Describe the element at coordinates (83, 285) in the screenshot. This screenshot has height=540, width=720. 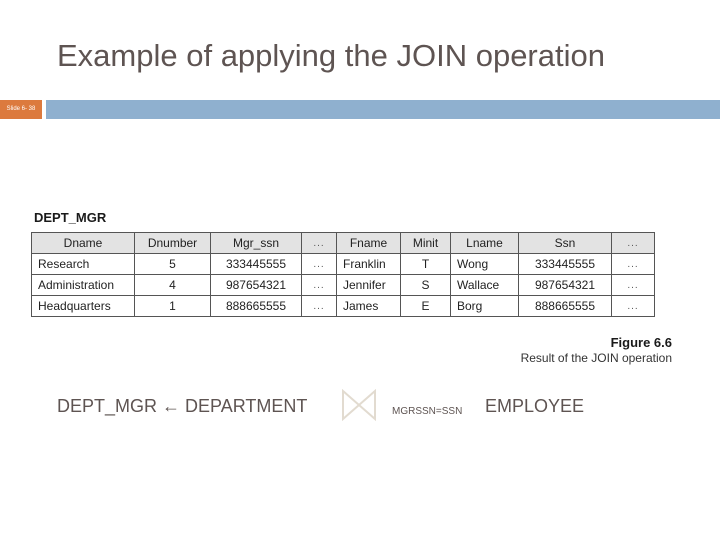
I see `table-cell: Administration` at that location.